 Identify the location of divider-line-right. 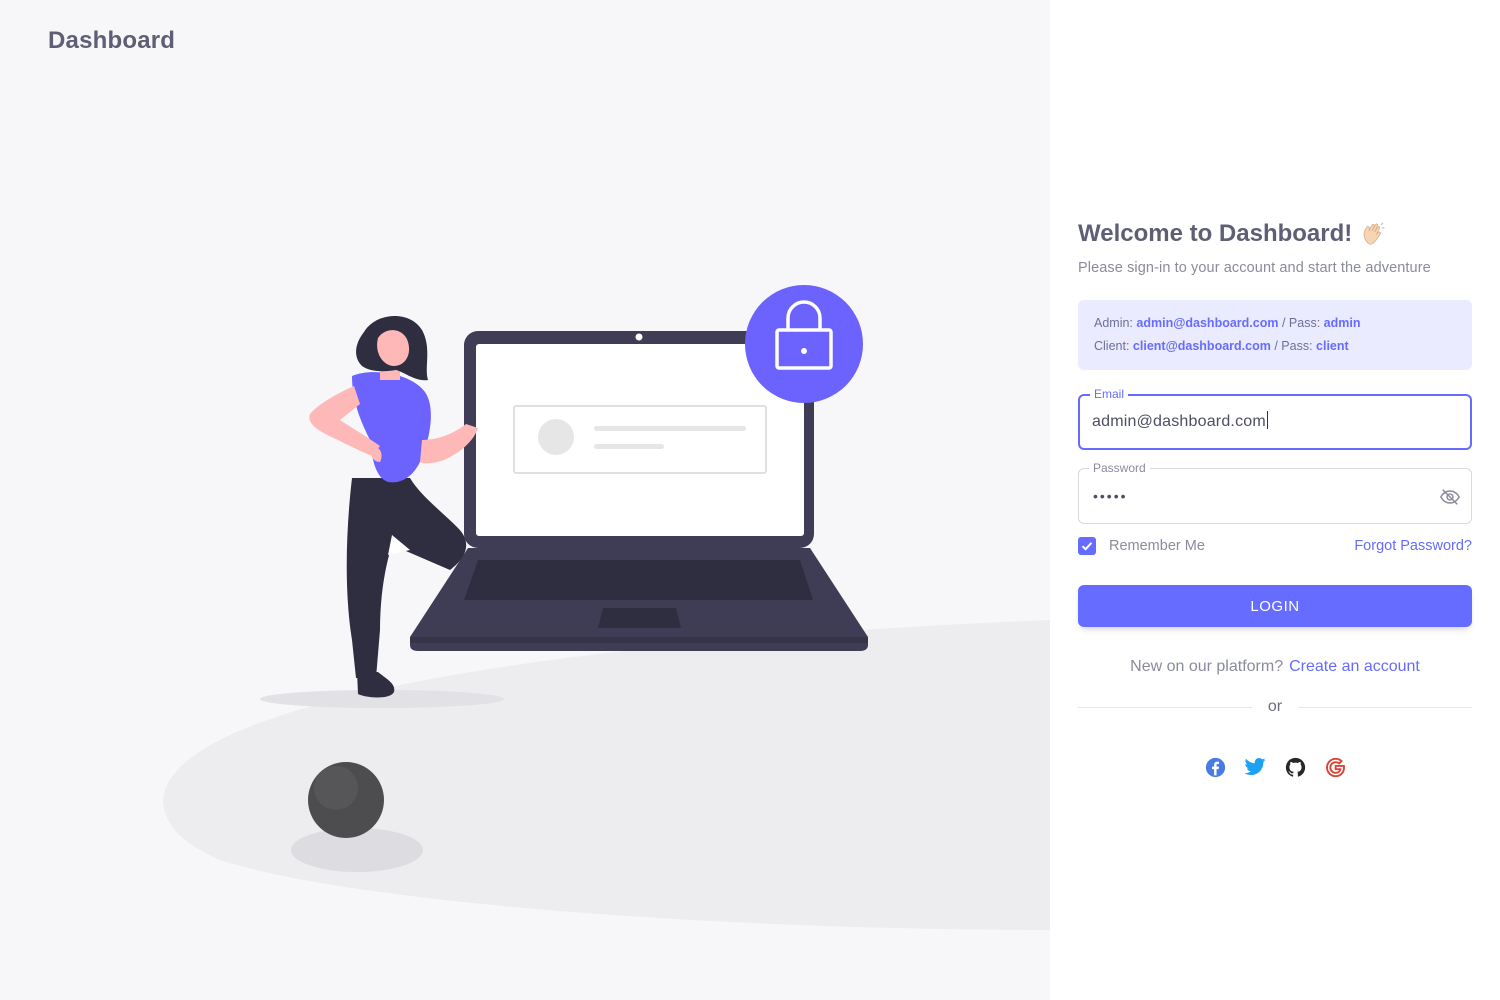
(1385, 707).